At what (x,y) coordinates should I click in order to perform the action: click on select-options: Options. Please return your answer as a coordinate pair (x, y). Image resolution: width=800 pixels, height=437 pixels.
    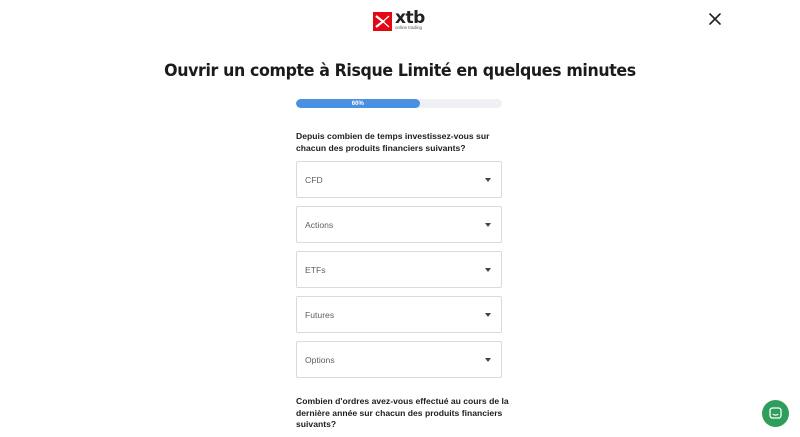
    Looking at the image, I should click on (399, 359).